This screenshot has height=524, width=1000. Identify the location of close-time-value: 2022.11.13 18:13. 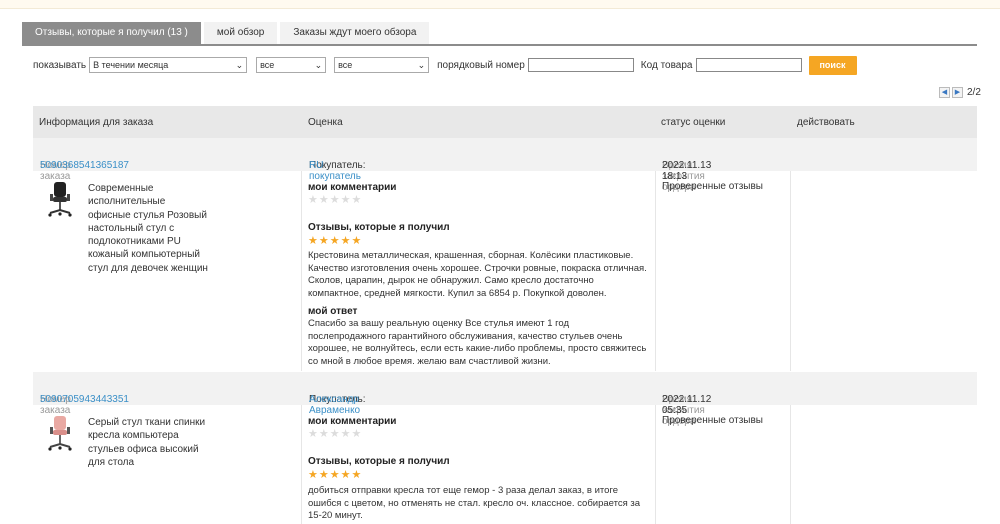
(687, 171).